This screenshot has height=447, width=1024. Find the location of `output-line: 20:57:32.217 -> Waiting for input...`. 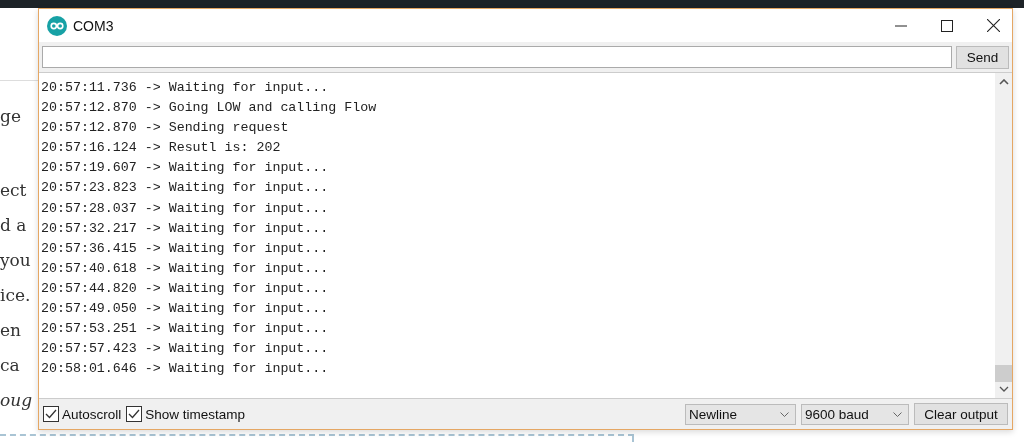

output-line: 20:57:32.217 -> Waiting for input... is located at coordinates (185, 228).